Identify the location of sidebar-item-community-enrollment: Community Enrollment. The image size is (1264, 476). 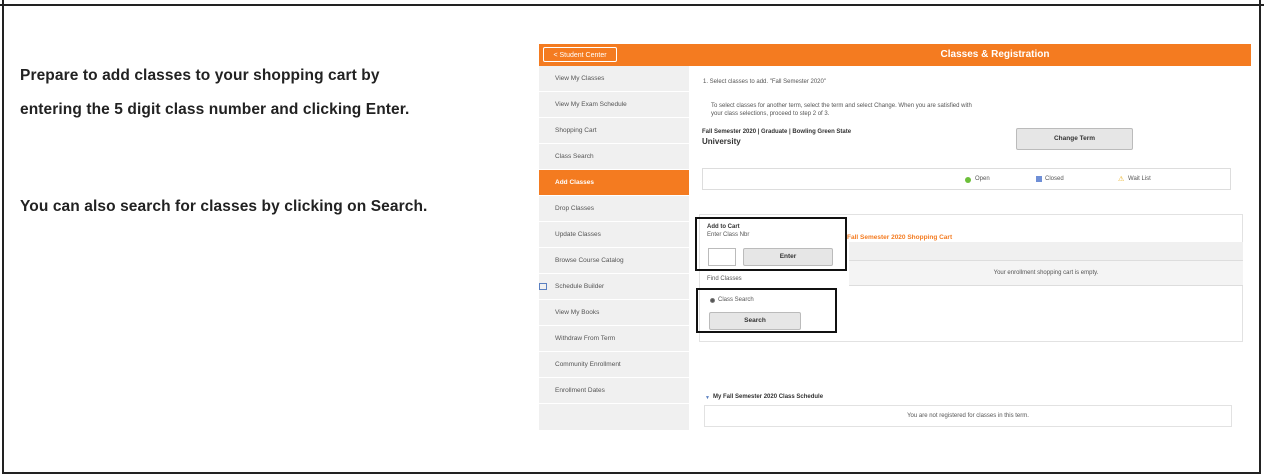
(614, 365).